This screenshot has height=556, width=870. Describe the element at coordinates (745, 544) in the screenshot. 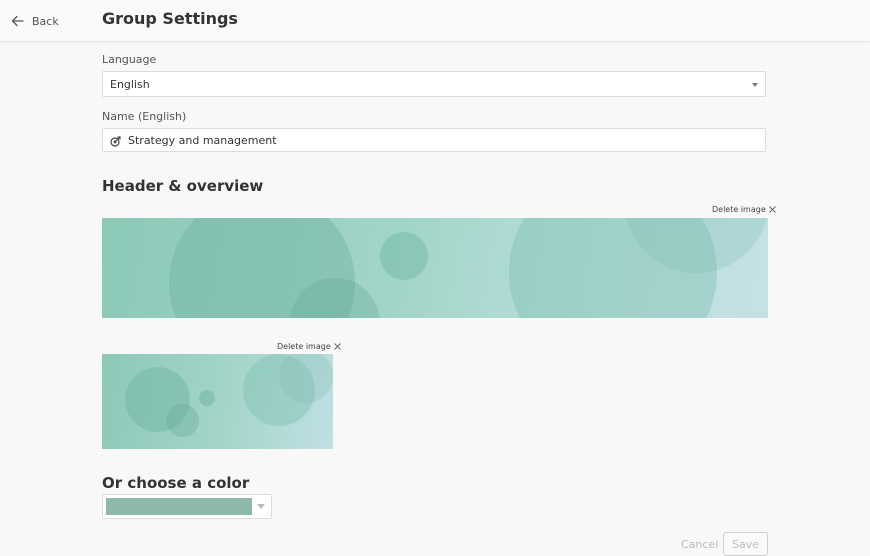

I see `save-button: Save` at that location.